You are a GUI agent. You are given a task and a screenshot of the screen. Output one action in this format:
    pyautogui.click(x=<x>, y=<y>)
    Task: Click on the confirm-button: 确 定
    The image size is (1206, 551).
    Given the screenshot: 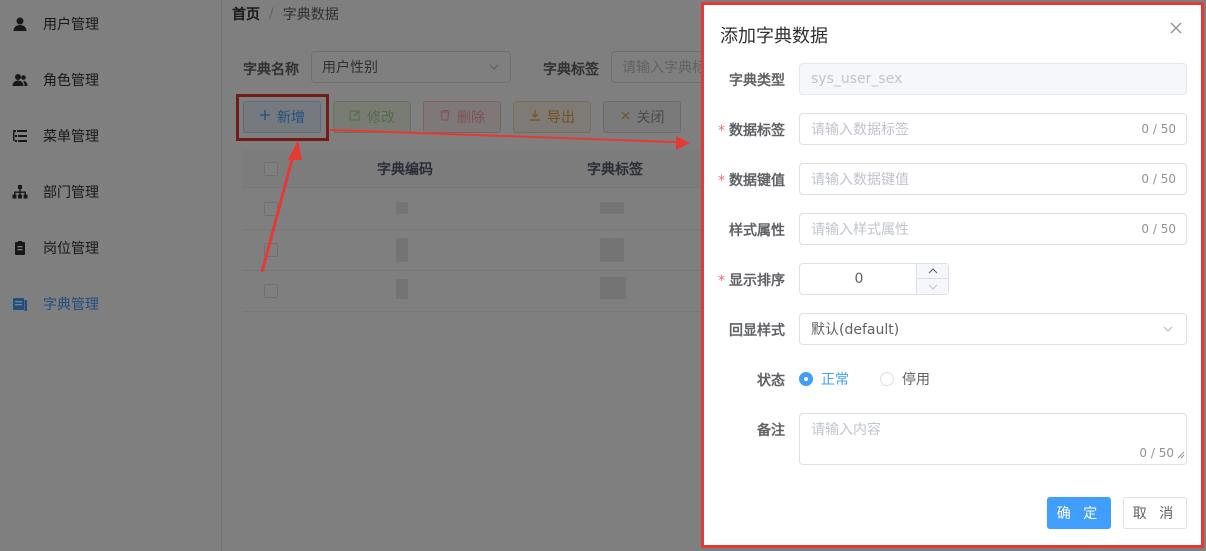 What is the action you would take?
    pyautogui.click(x=1079, y=513)
    